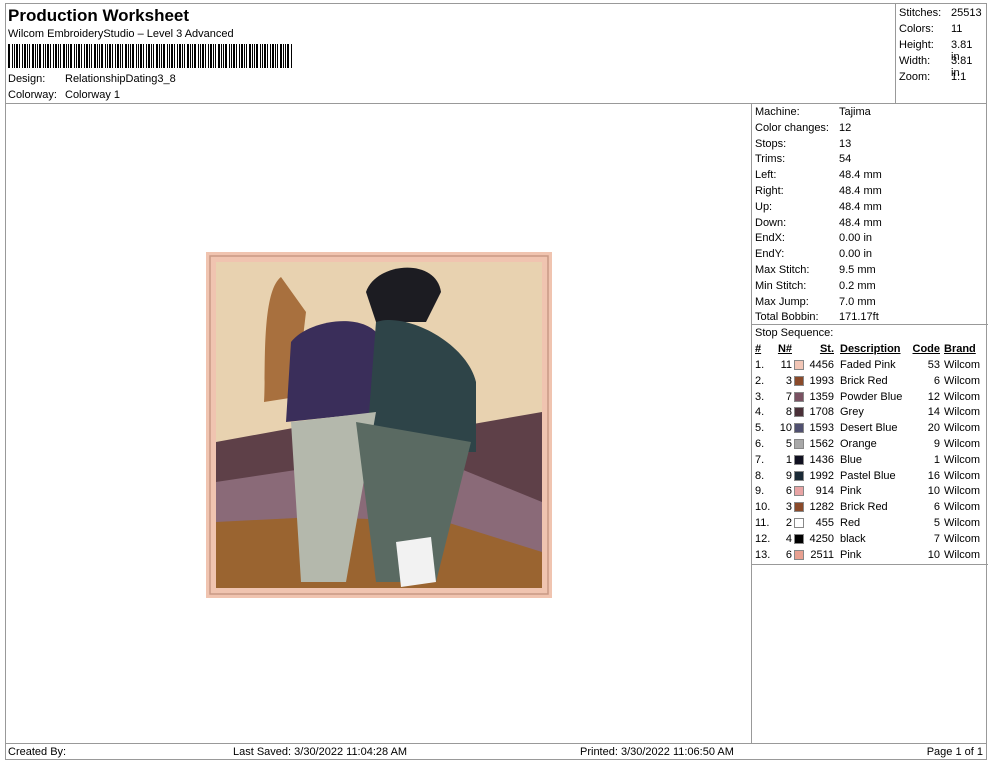 Image resolution: width=990 pixels, height=762 pixels. What do you see at coordinates (813, 238) in the screenshot?
I see `machine-info-row: EndX: 0.00 in` at bounding box center [813, 238].